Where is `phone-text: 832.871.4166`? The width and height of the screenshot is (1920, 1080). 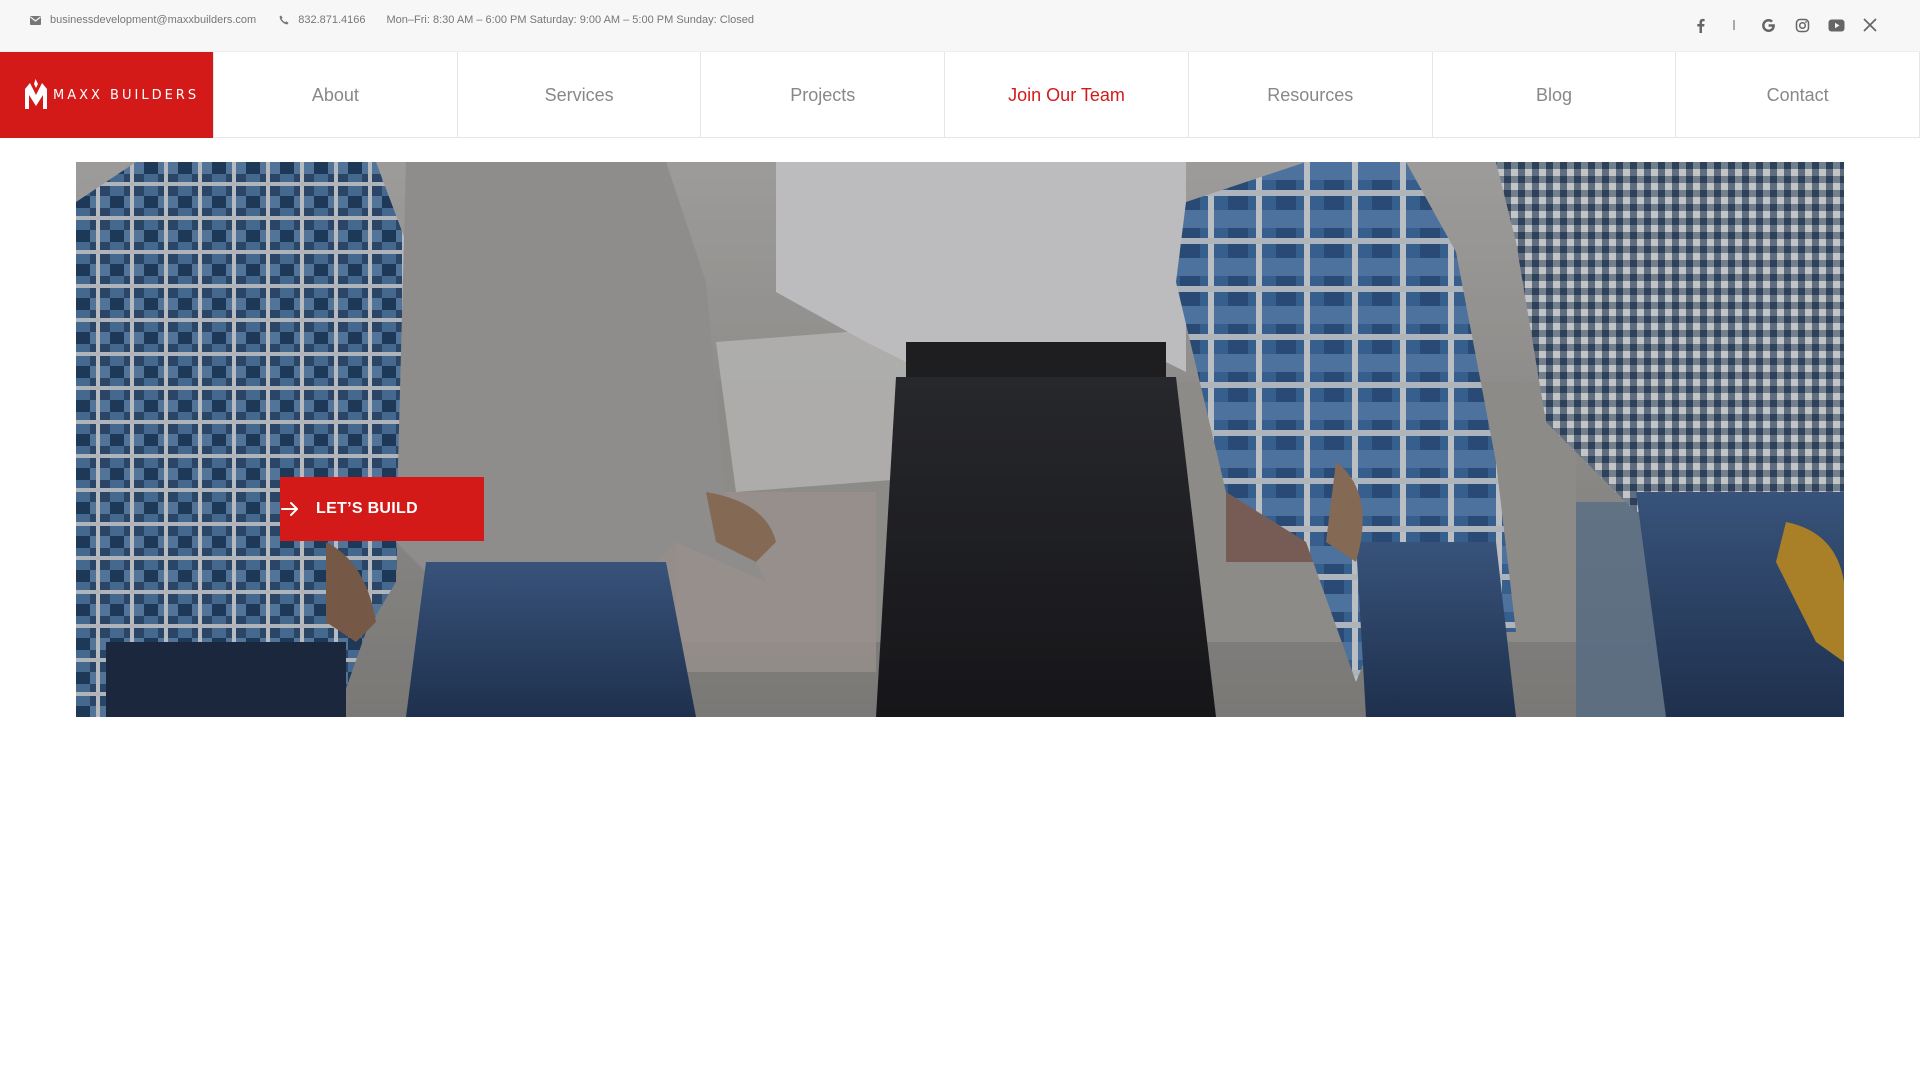 phone-text: 832.871.4166 is located at coordinates (331, 20).